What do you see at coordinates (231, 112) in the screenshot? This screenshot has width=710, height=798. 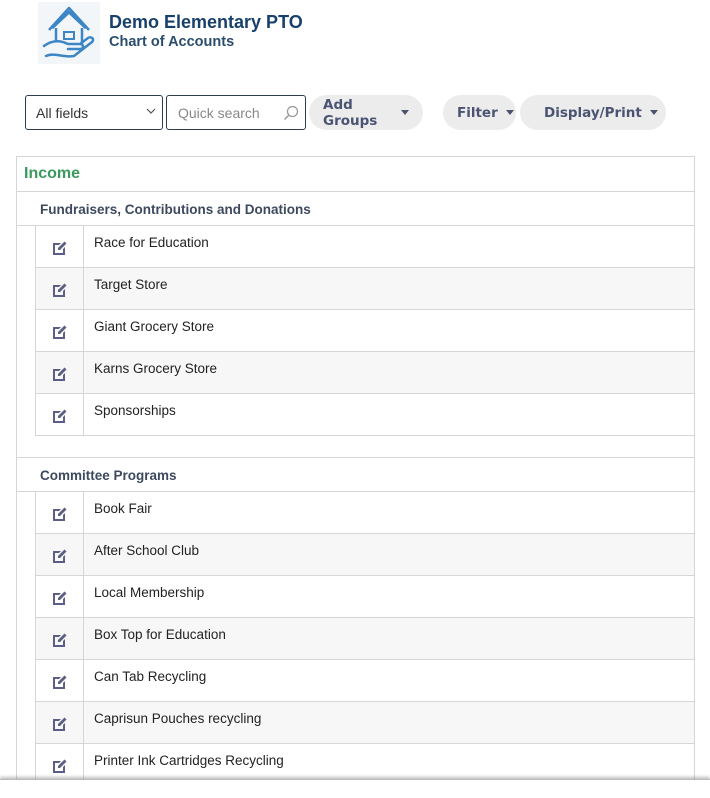 I see `quick-search-input` at bounding box center [231, 112].